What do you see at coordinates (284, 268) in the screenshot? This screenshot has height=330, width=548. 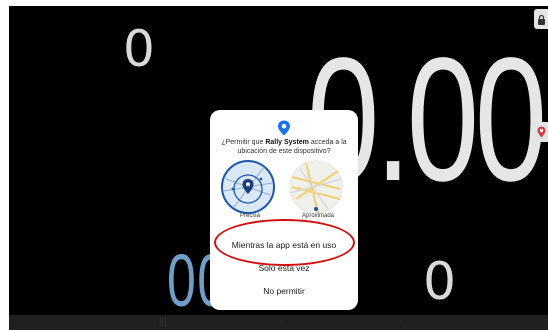 I see `allow-once-button: Solo esta vez` at bounding box center [284, 268].